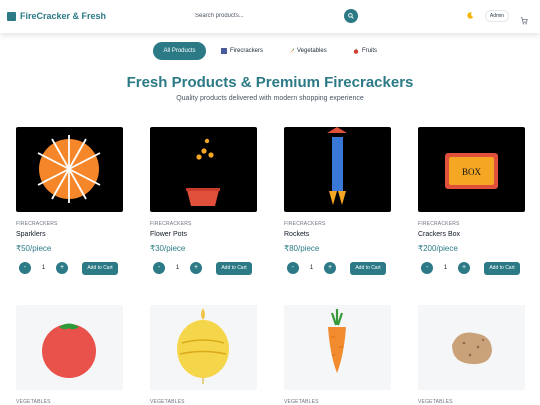  I want to click on flower-pot-icon, so click(203, 172).